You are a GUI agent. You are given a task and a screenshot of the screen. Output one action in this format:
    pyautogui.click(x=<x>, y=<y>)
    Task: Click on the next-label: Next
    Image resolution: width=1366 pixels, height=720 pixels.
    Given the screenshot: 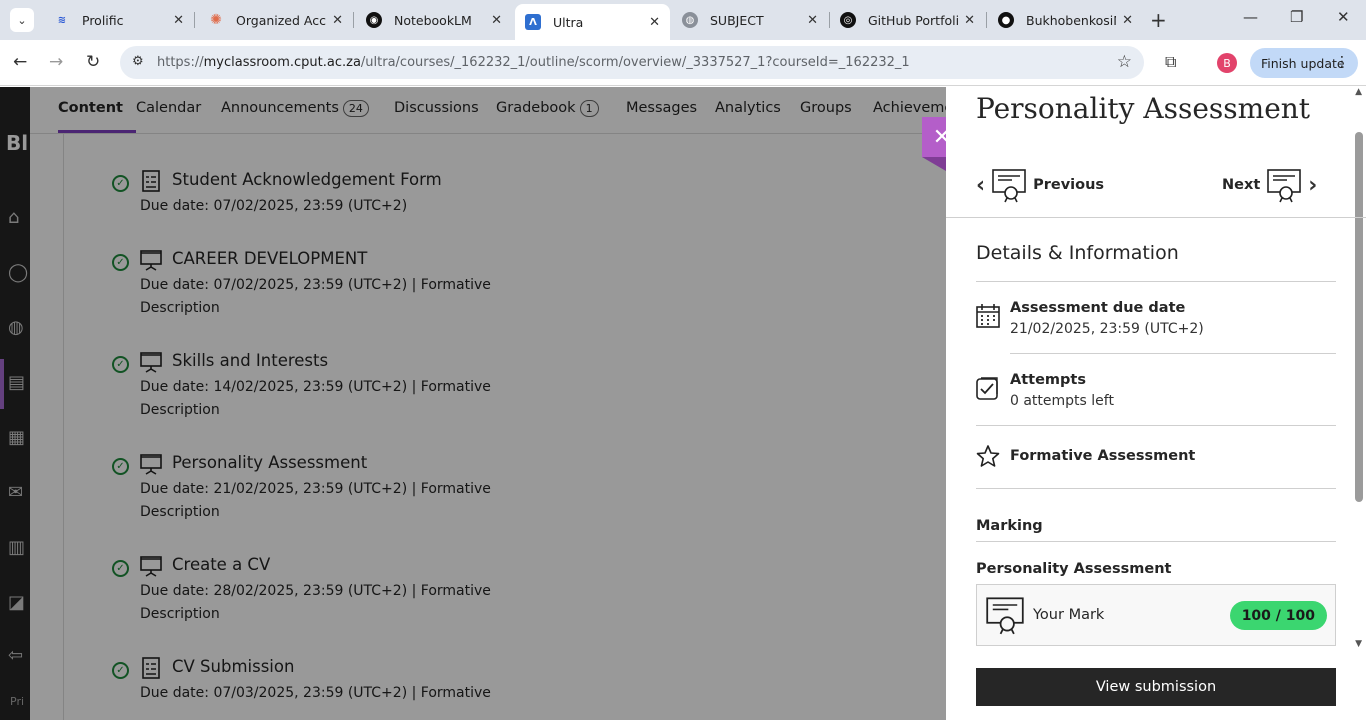 What is the action you would take?
    pyautogui.click(x=1241, y=185)
    